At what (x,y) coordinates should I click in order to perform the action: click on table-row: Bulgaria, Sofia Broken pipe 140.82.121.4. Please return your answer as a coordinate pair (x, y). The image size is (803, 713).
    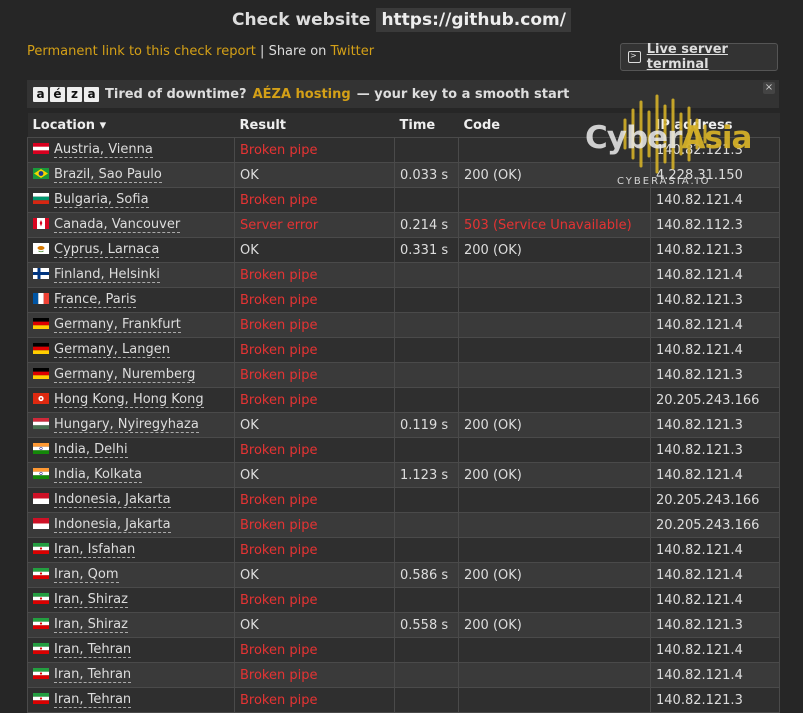
    Looking at the image, I should click on (403, 200).